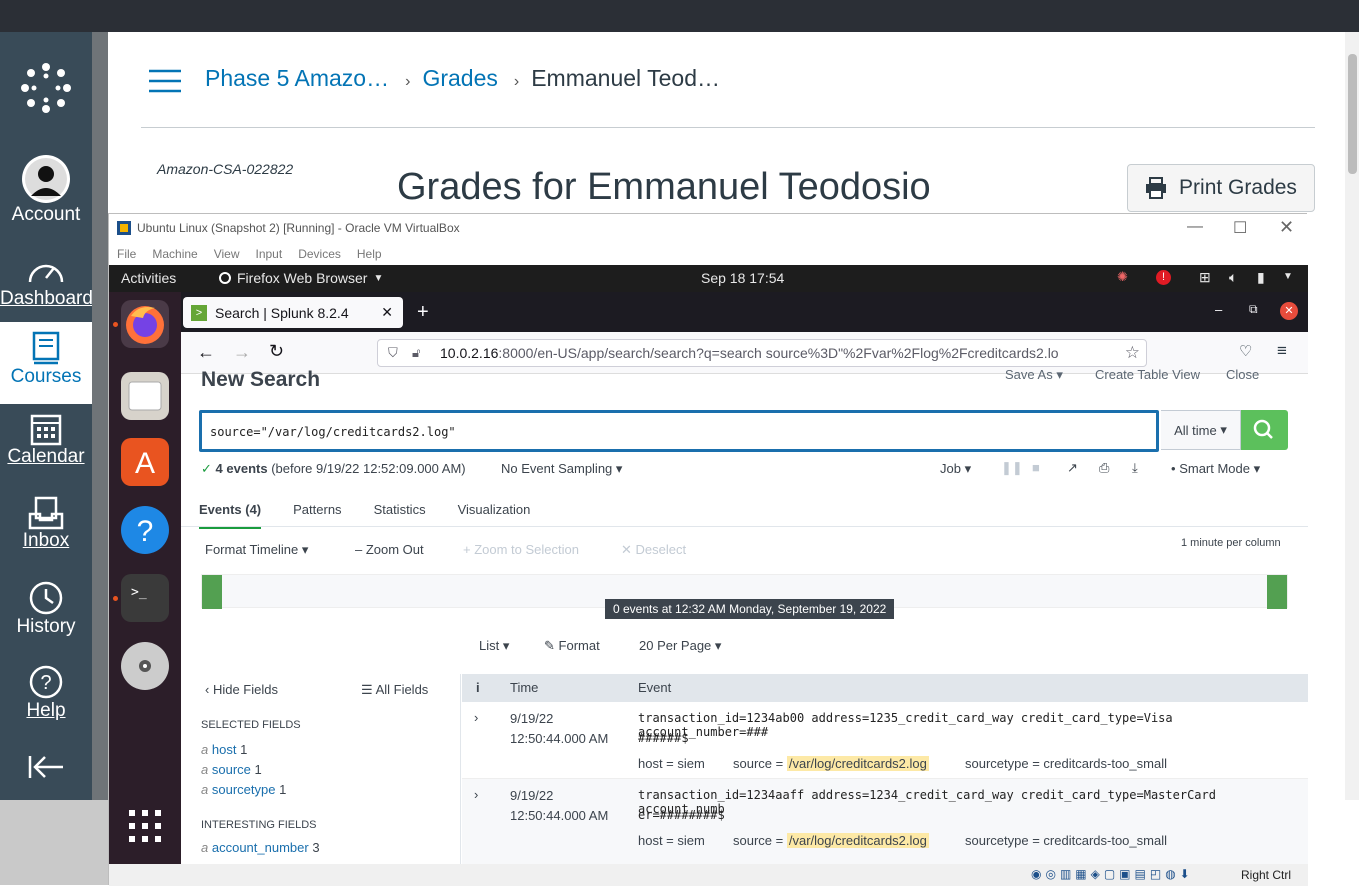 The height and width of the screenshot is (886, 1359). What do you see at coordinates (227, 254) in the screenshot?
I see `menu-view: View` at bounding box center [227, 254].